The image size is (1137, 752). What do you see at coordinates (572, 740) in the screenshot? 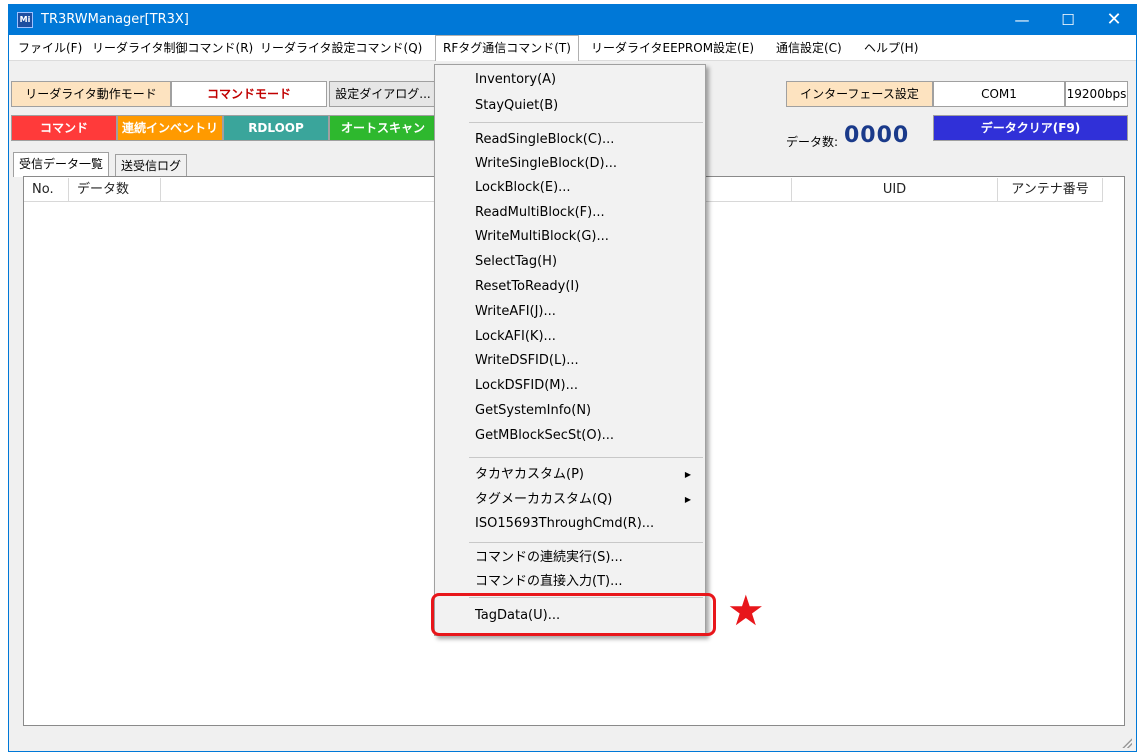
I see `status-bar` at bounding box center [572, 740].